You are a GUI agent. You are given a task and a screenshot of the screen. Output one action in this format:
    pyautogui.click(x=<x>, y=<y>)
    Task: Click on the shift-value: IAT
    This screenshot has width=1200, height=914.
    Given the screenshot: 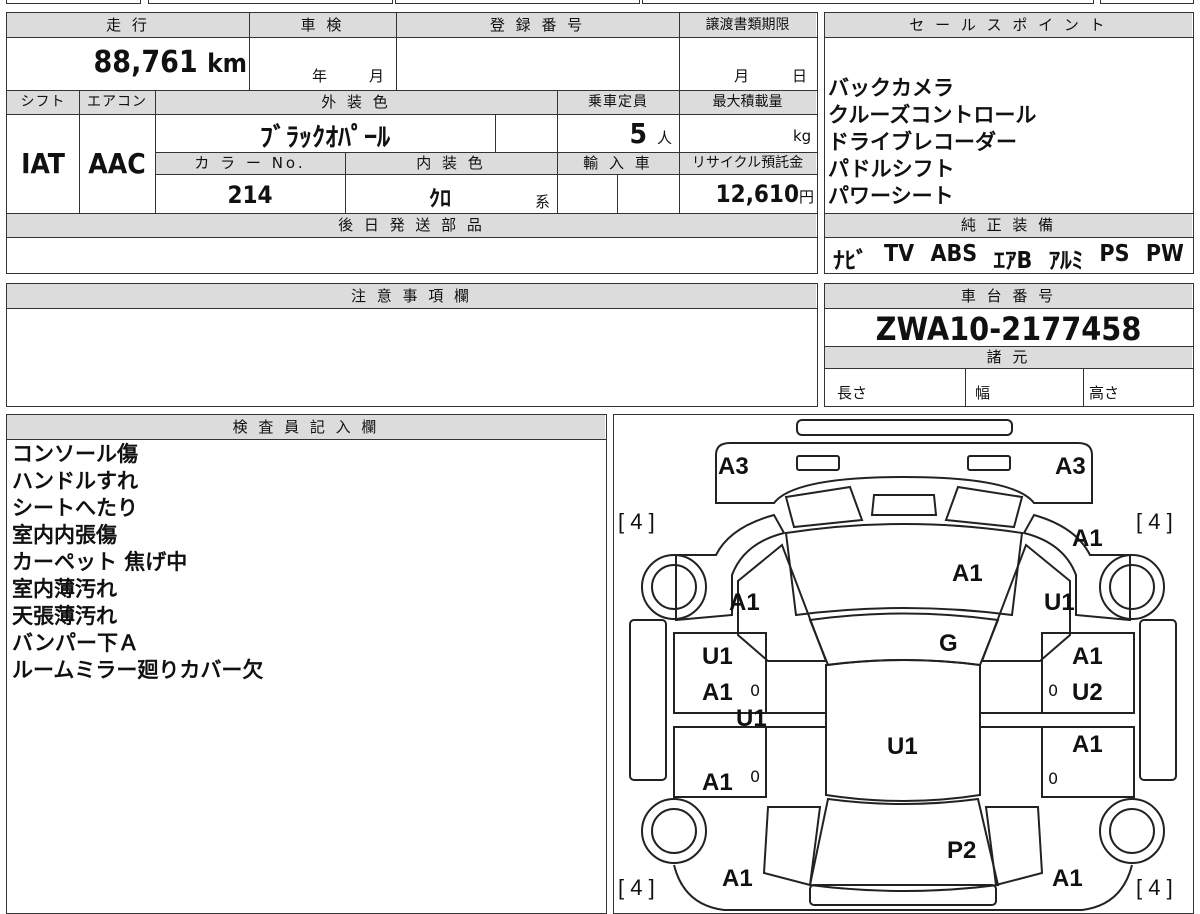 What is the action you would take?
    pyautogui.click(x=43, y=163)
    